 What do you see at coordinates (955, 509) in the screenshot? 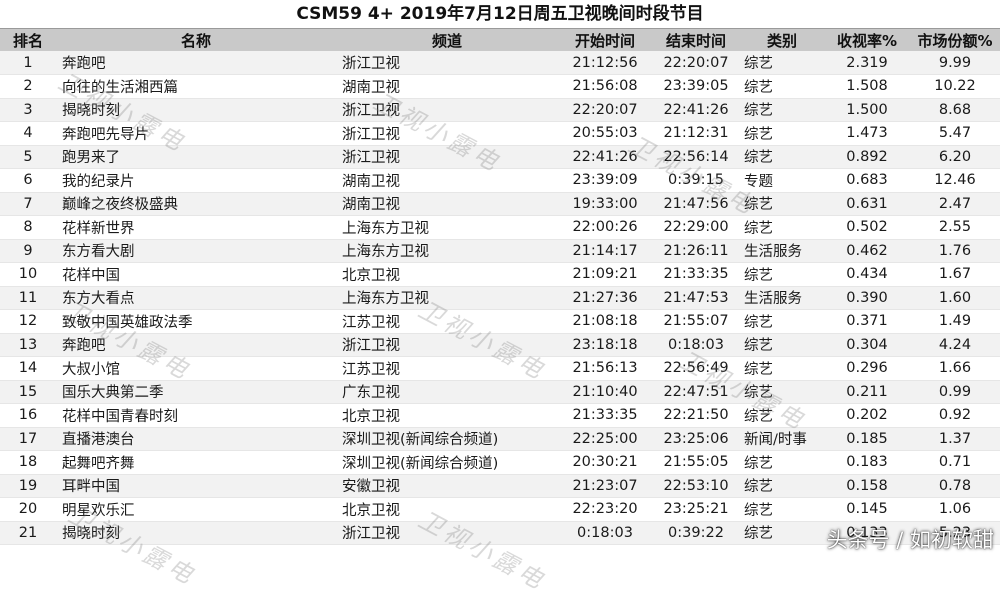
I see `cell-share: 1.06` at bounding box center [955, 509].